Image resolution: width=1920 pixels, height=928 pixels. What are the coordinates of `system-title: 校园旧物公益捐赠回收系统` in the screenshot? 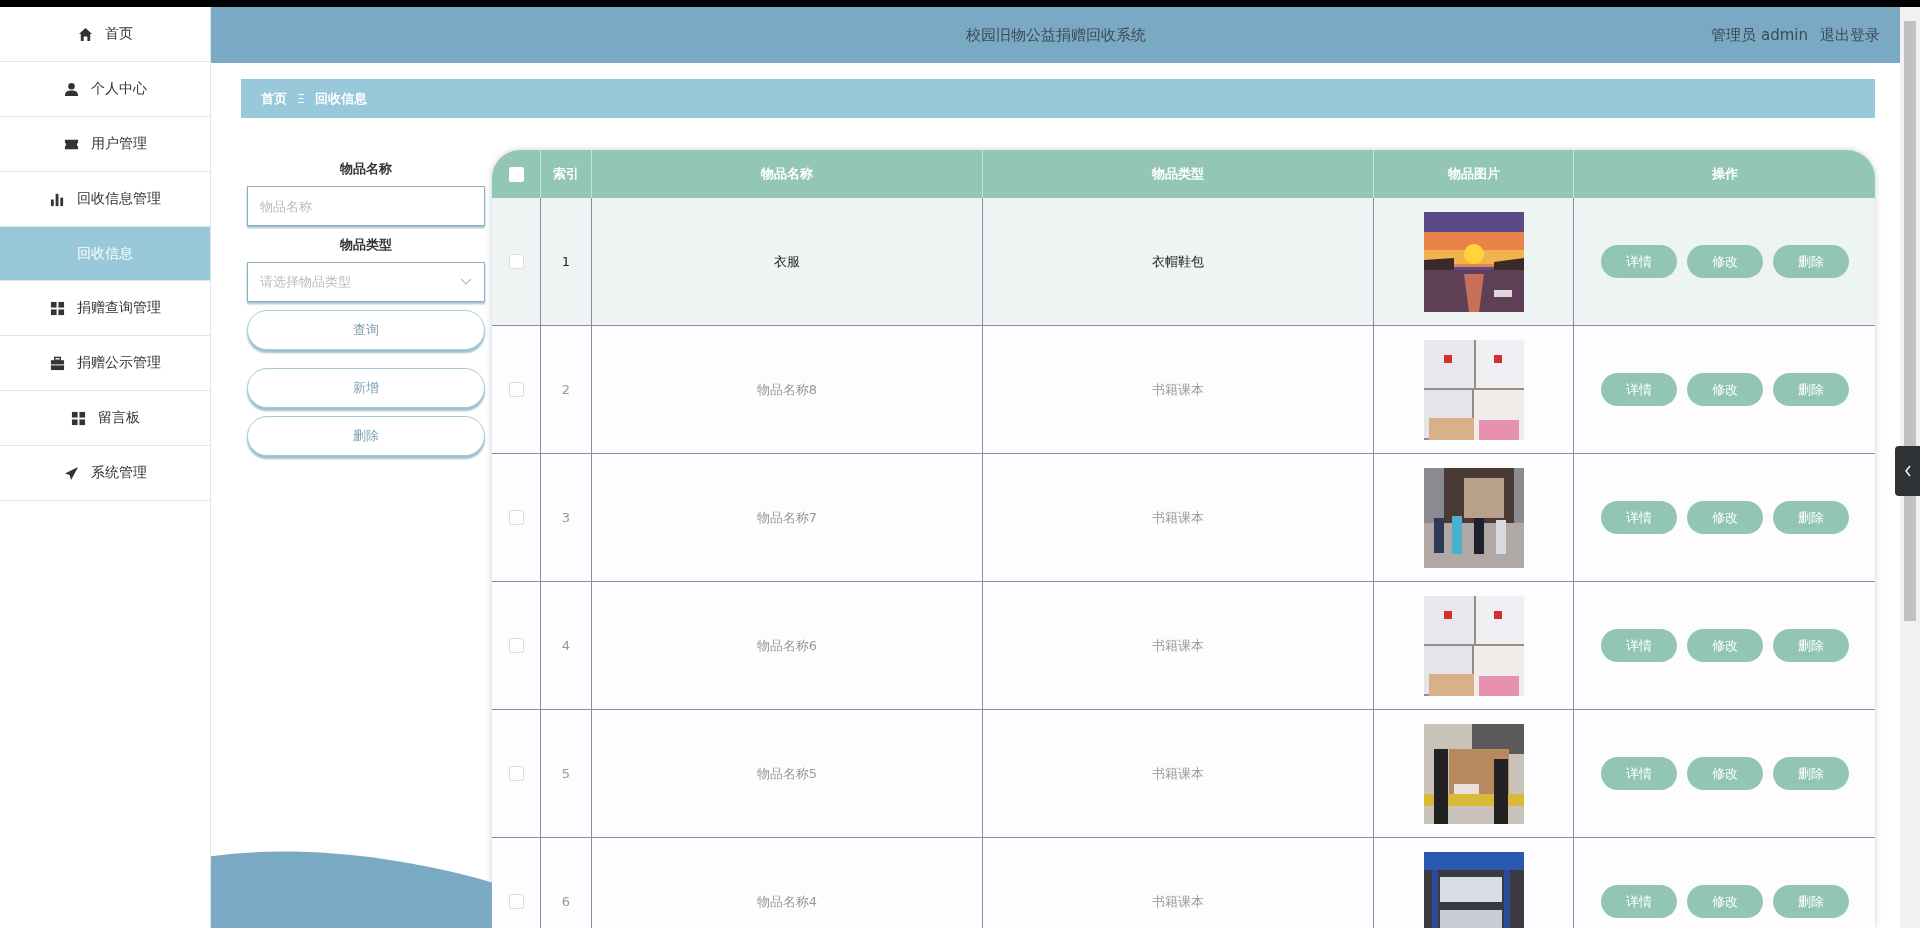 It's located at (1055, 35).